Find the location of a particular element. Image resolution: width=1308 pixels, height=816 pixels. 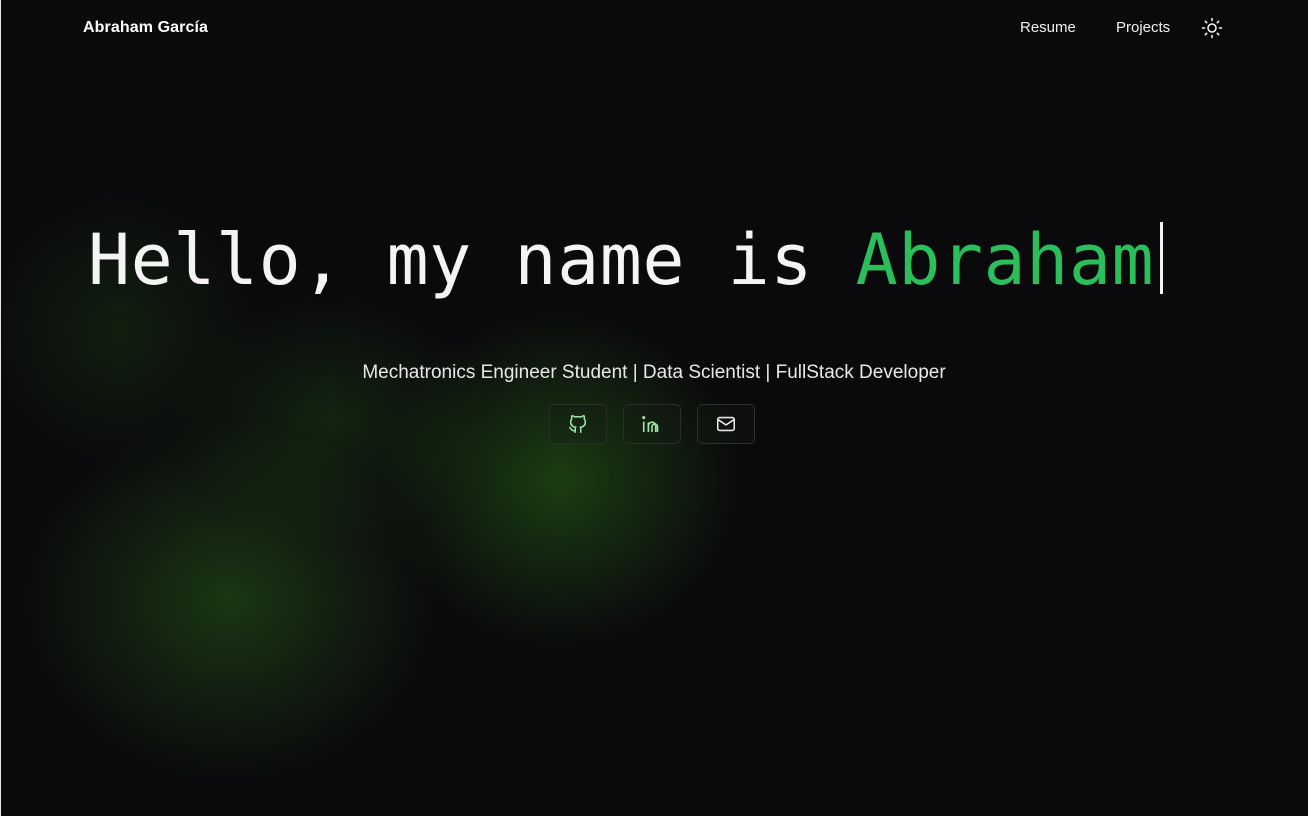

github-icon is located at coordinates (577, 424).